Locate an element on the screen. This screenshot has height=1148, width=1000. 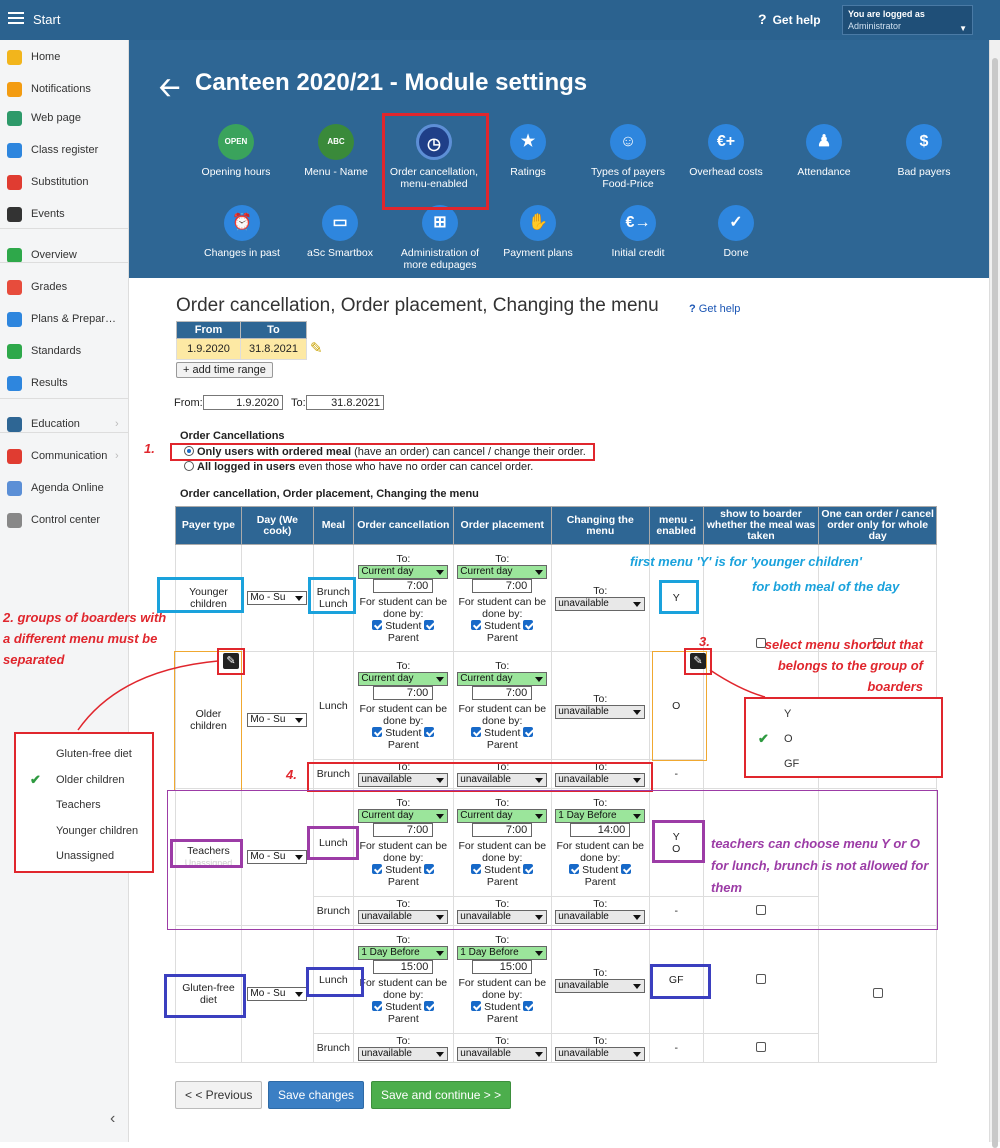
edit-group-button: ✎ is located at coordinates (231, 661).